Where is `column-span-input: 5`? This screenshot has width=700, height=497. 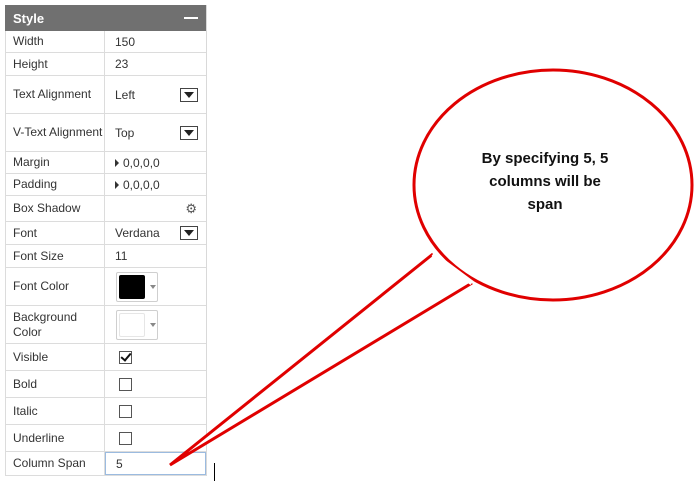
column-span-input: 5 is located at coordinates (155, 463).